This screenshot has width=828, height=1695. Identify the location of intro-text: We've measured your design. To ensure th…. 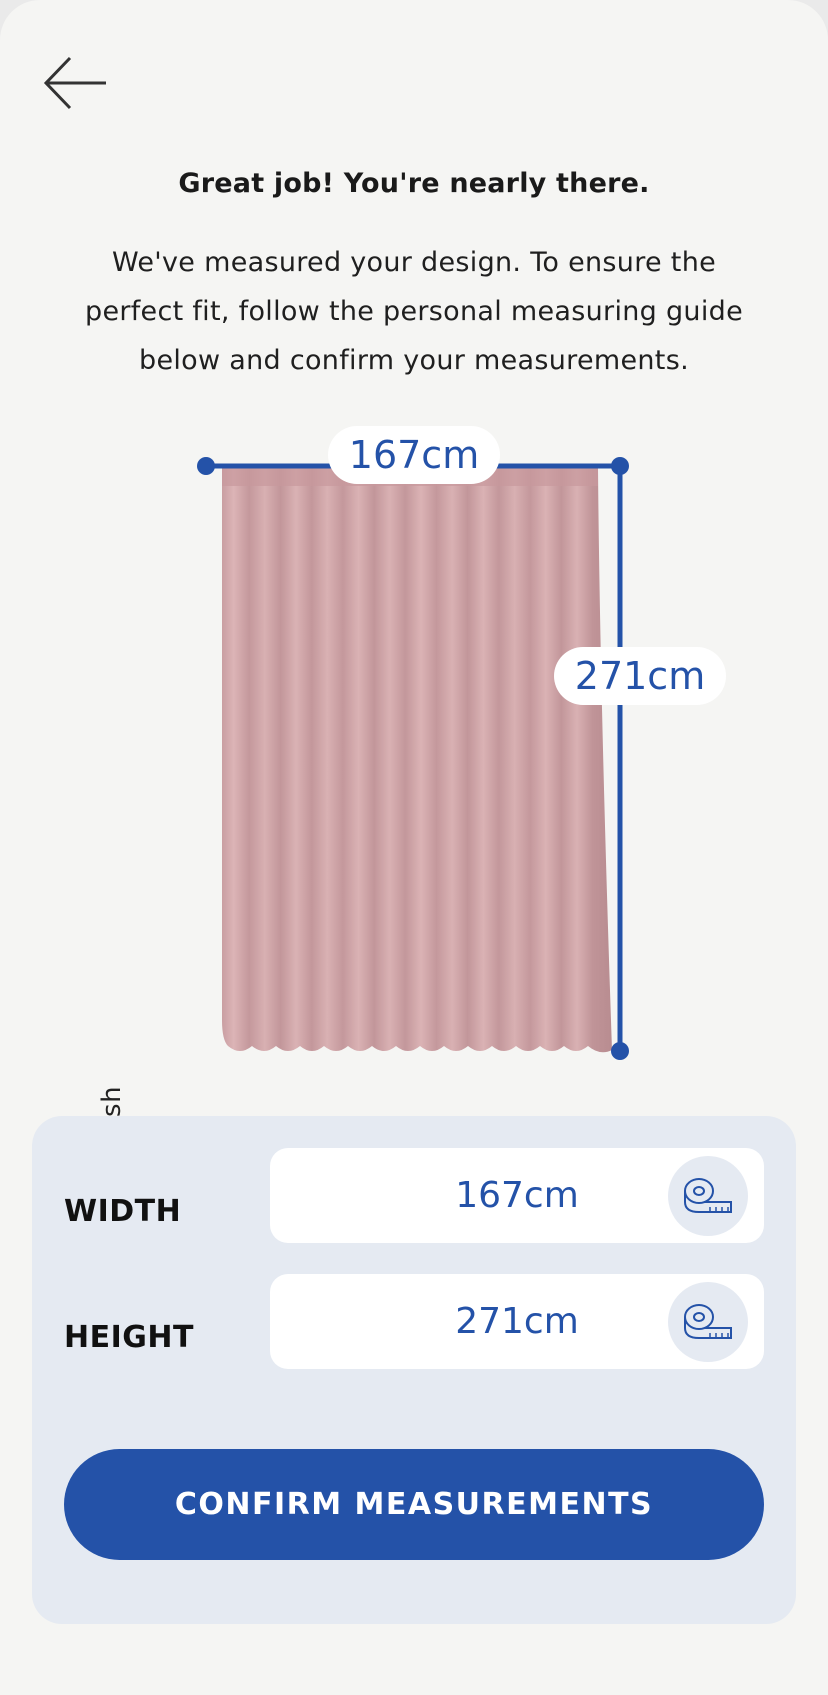
(414, 311).